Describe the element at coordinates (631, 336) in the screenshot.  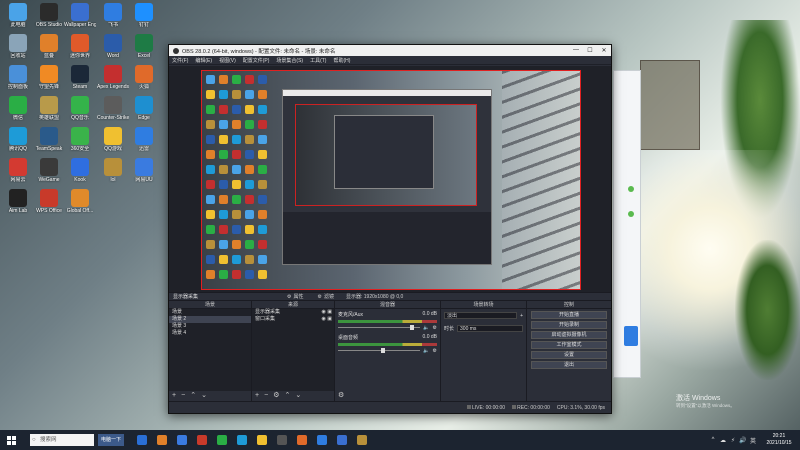
I see `side-panel-button` at that location.